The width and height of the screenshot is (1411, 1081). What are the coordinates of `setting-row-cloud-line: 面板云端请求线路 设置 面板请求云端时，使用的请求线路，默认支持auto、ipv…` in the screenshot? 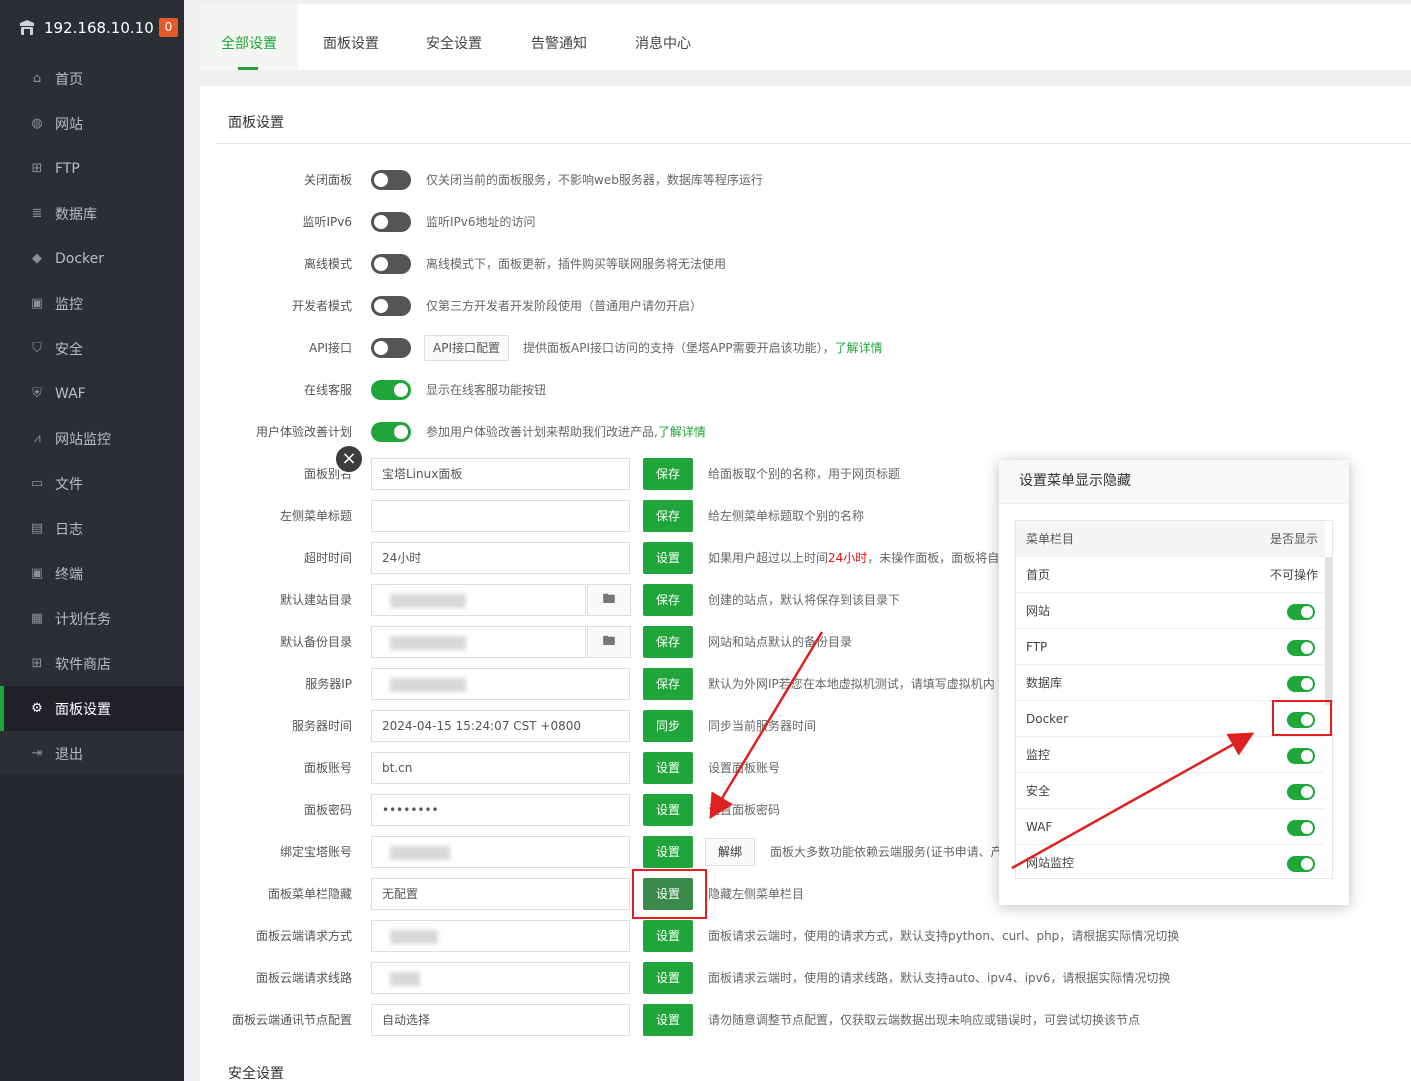 It's located at (800, 978).